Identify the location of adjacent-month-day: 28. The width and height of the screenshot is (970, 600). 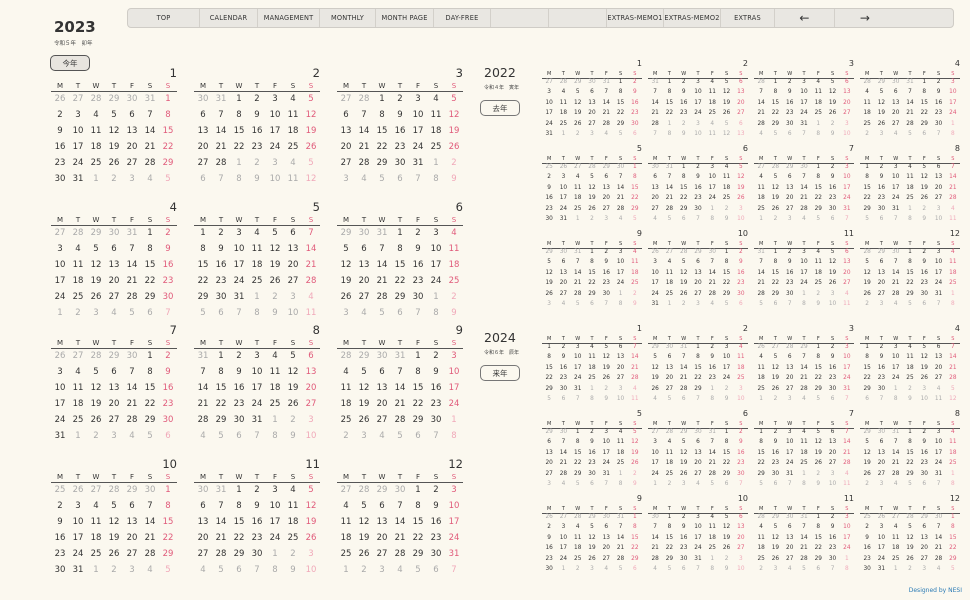
(78, 233).